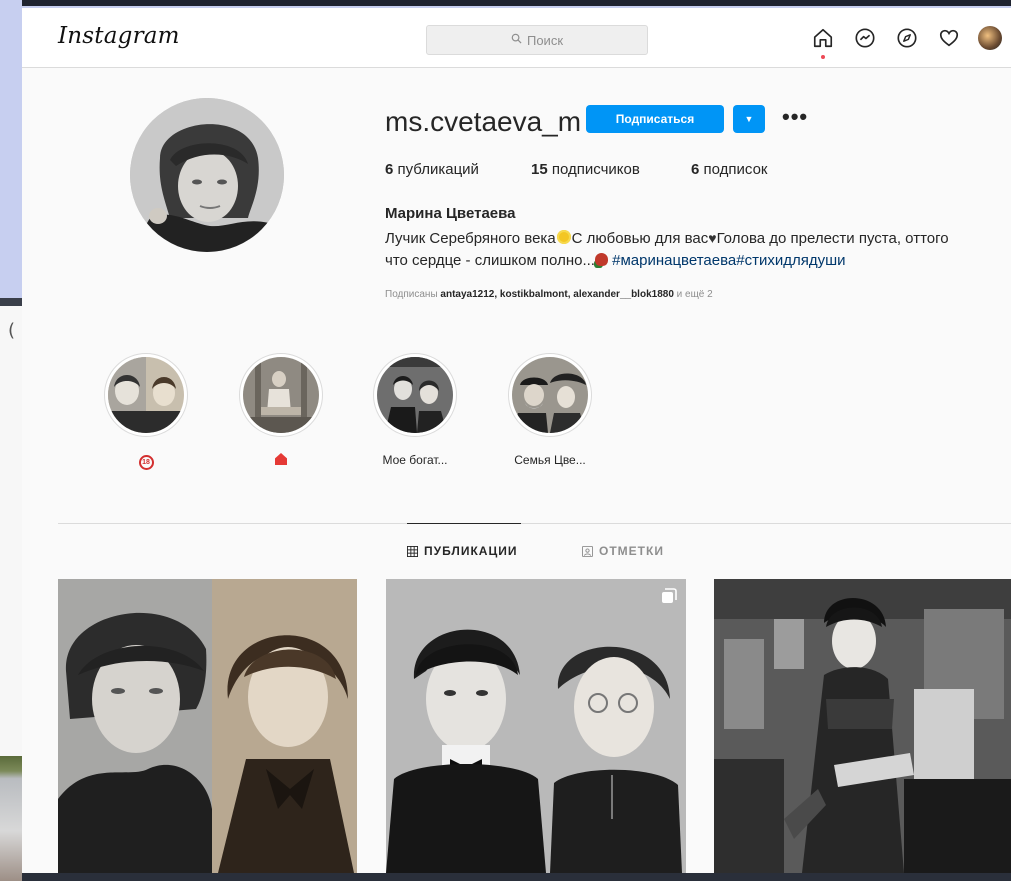  I want to click on followers-count-stat: 15 подписчиков, so click(611, 169).